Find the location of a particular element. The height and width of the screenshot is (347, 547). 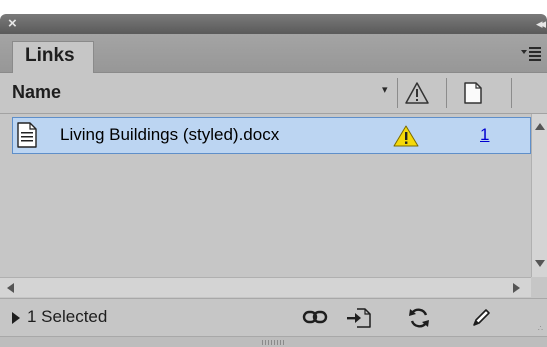

column-header-row: Name ▾ is located at coordinates (273, 93).